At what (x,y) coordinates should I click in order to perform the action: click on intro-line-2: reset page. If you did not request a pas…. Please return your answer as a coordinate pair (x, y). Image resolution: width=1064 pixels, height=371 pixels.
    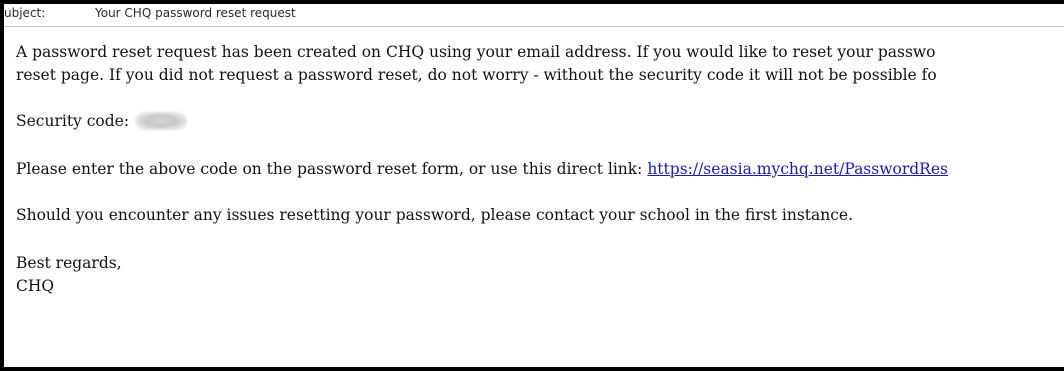
    Looking at the image, I should click on (476, 75).